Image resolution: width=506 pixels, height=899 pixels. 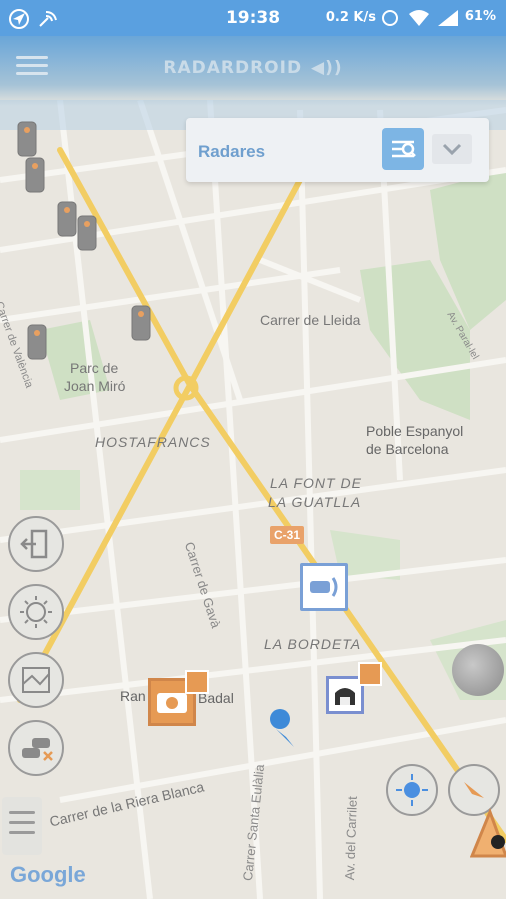 I want to click on app-bar: RADARDROID ◀)), so click(x=253, y=71).